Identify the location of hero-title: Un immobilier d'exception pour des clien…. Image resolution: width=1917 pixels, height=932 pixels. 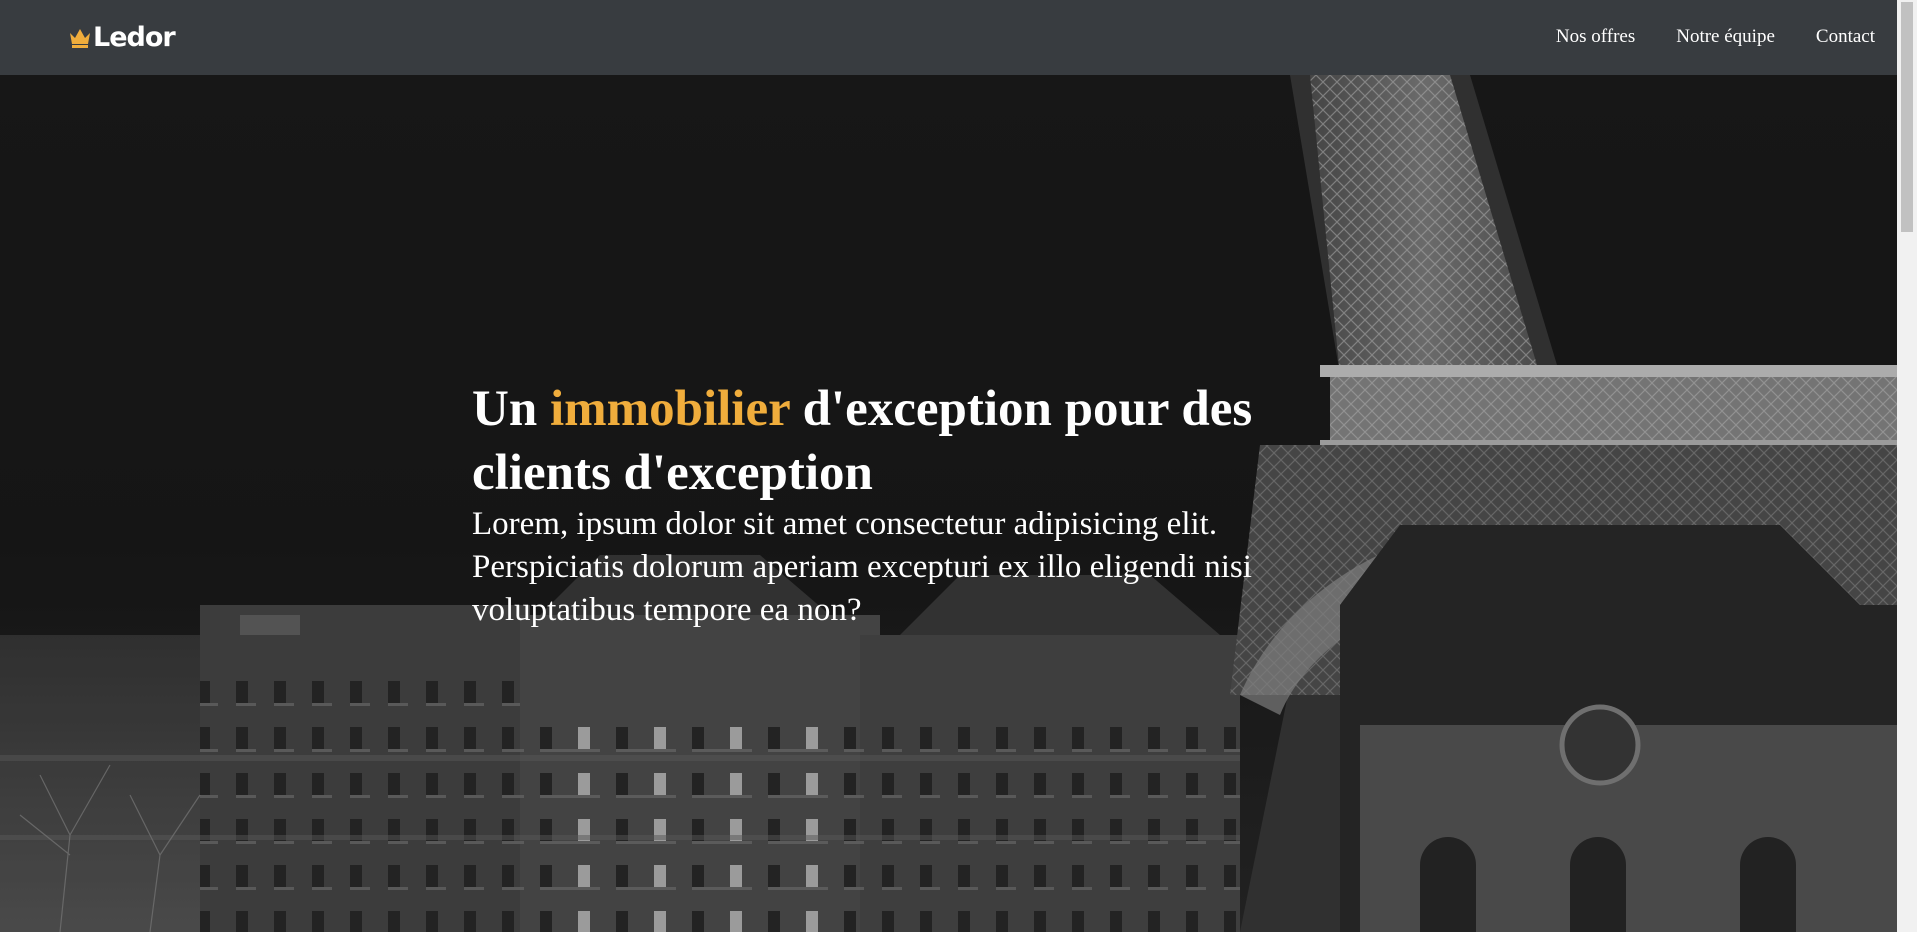
(912, 441).